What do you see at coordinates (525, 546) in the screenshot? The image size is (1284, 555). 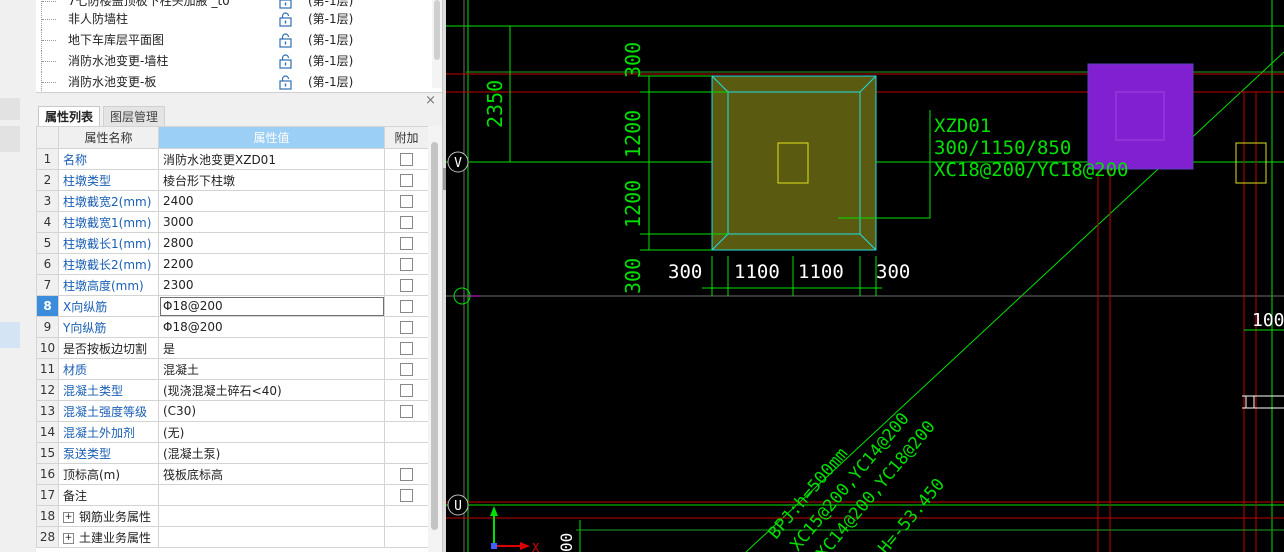 I see `ucs-x-arrow` at bounding box center [525, 546].